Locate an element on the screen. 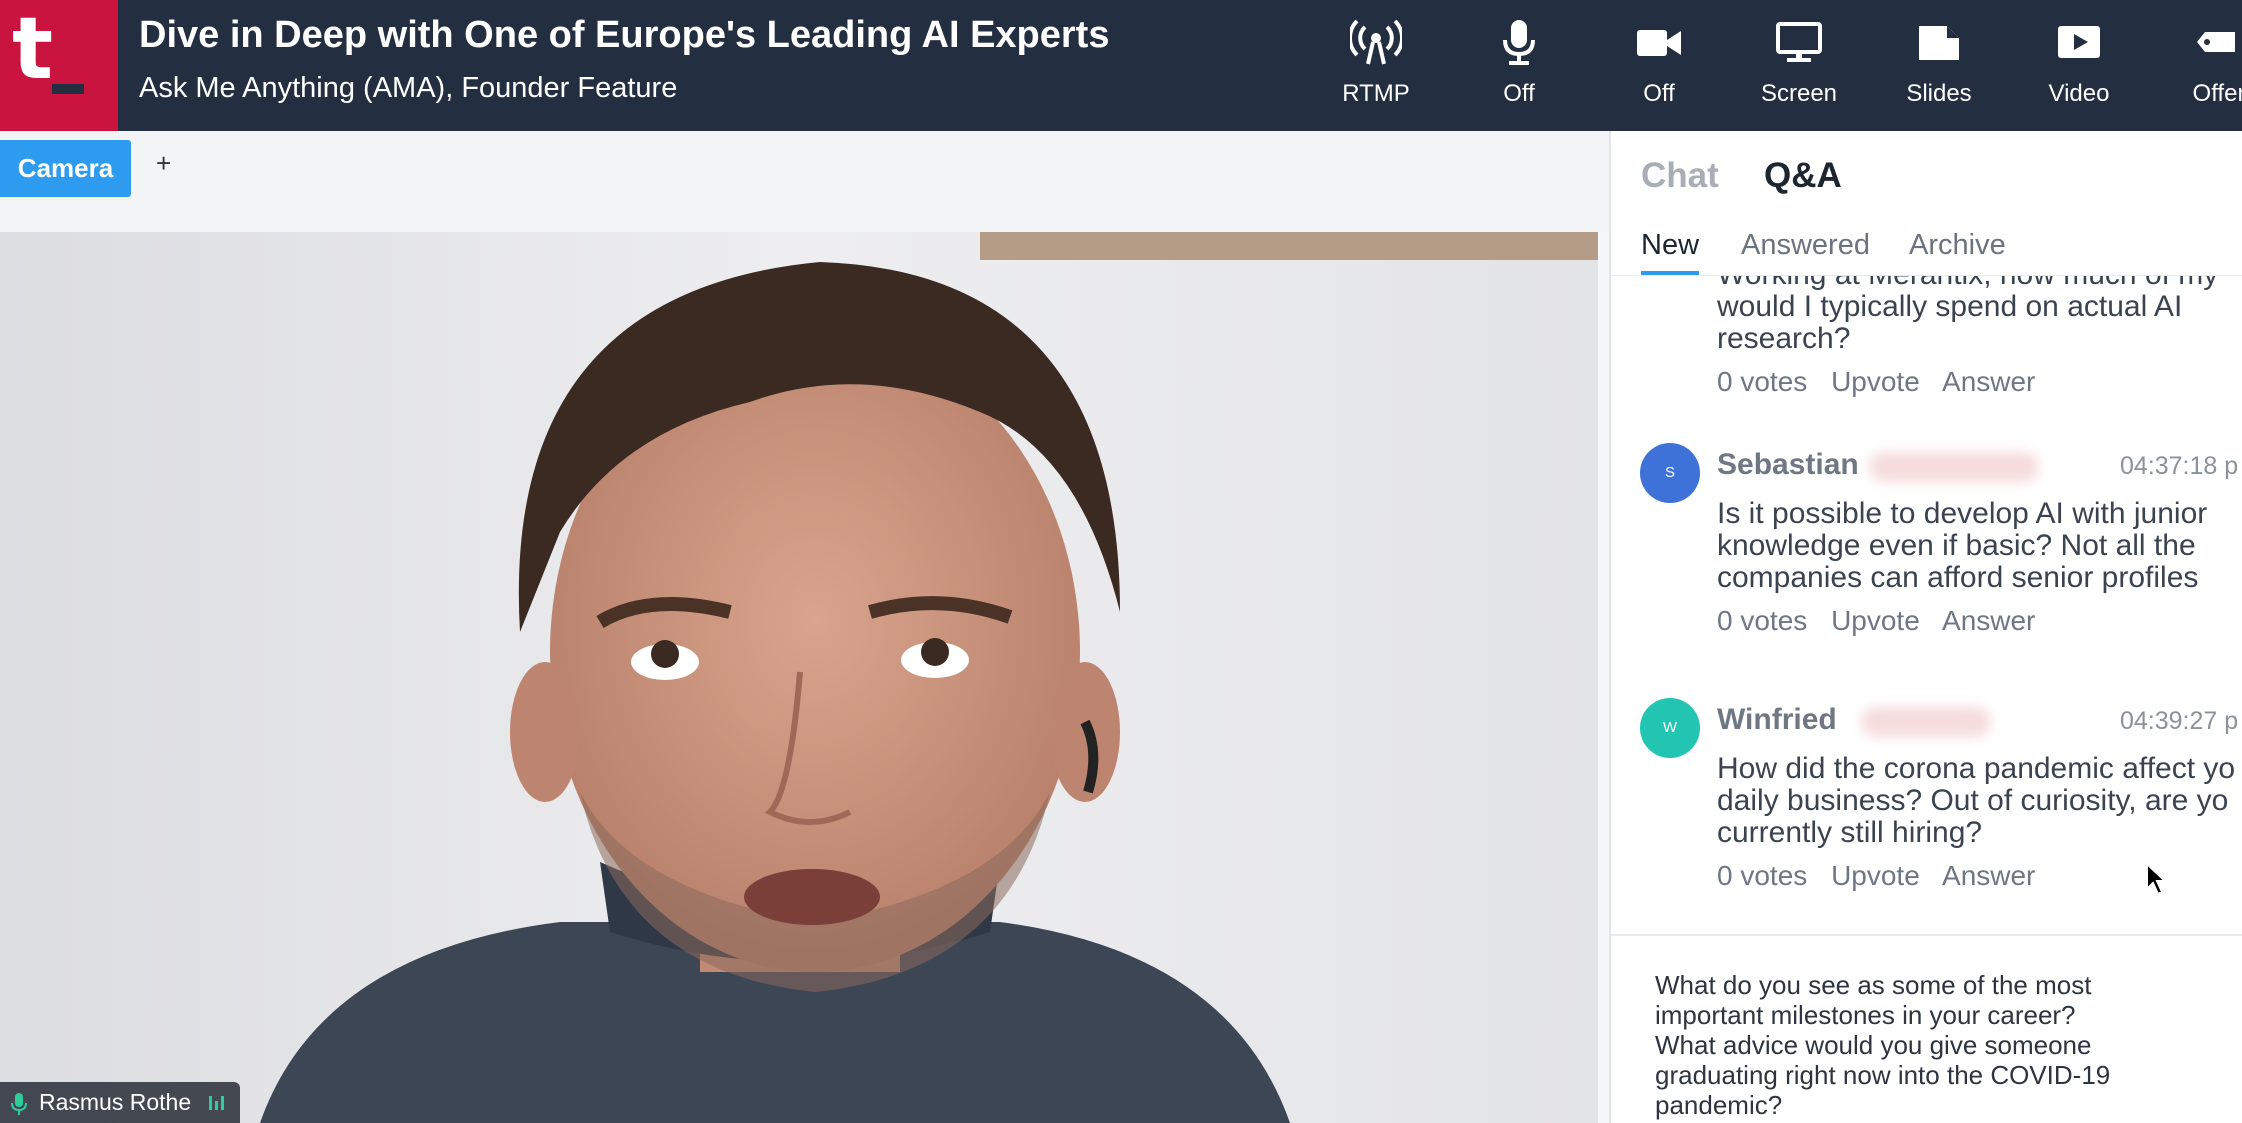  play-video-icon is located at coordinates (2079, 42).